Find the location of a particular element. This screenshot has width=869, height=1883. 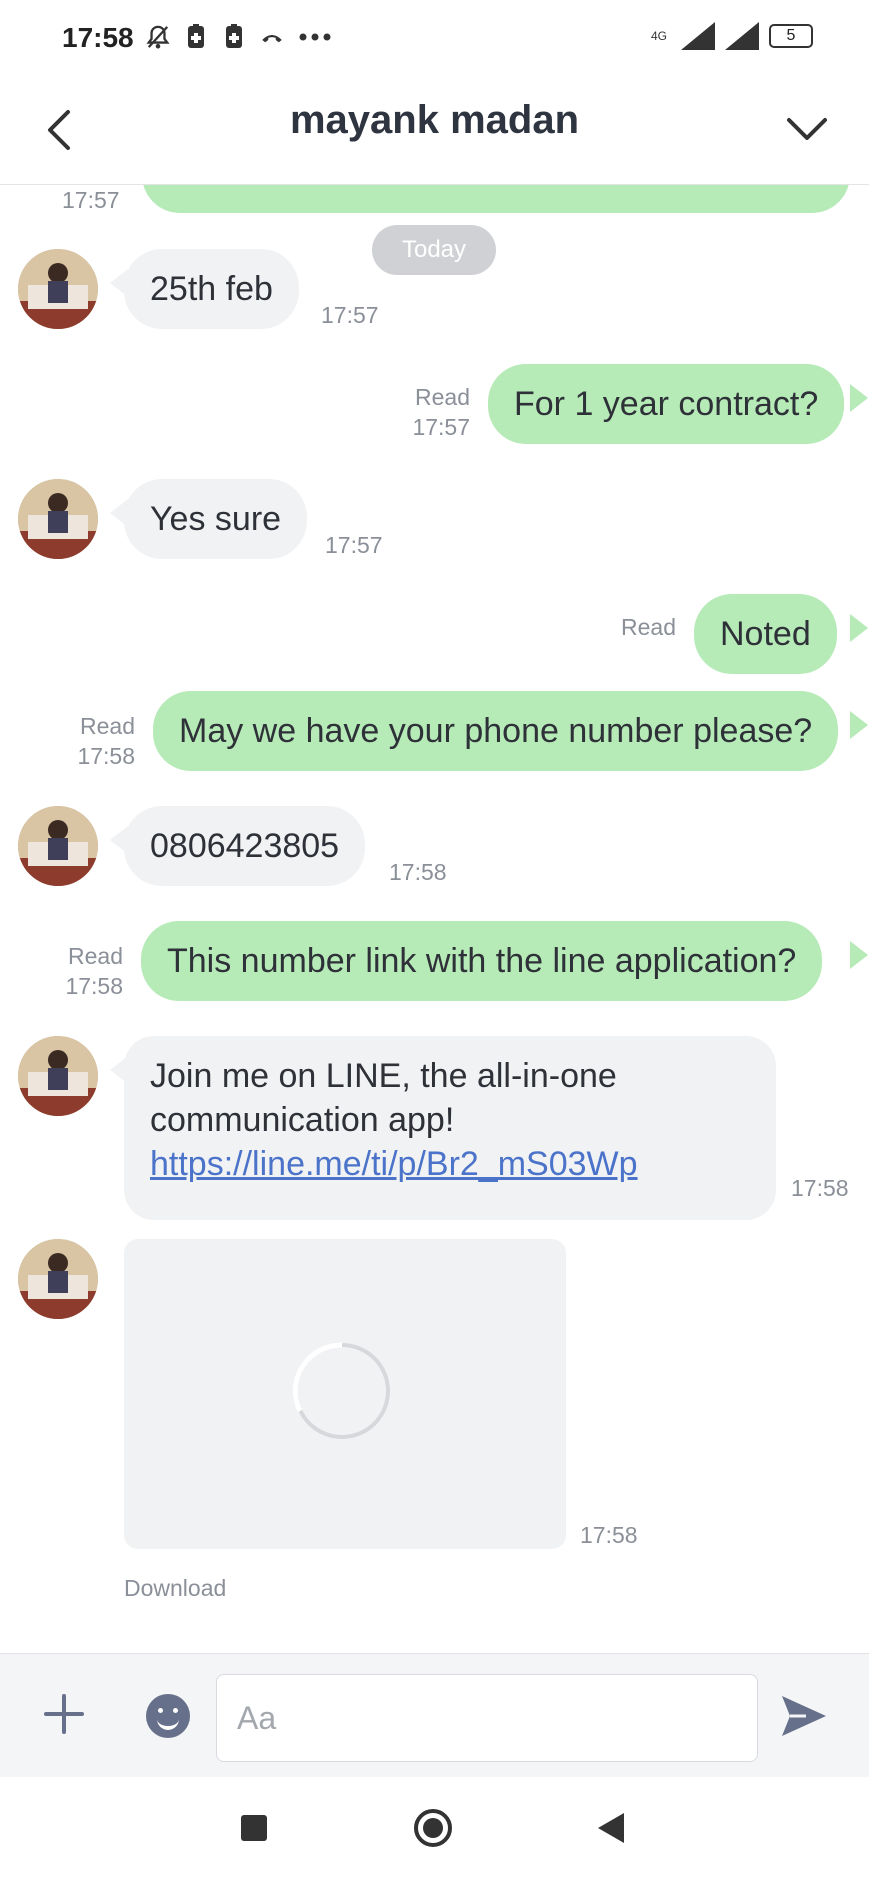

message-text: For 1 year contract? is located at coordinates (666, 403).